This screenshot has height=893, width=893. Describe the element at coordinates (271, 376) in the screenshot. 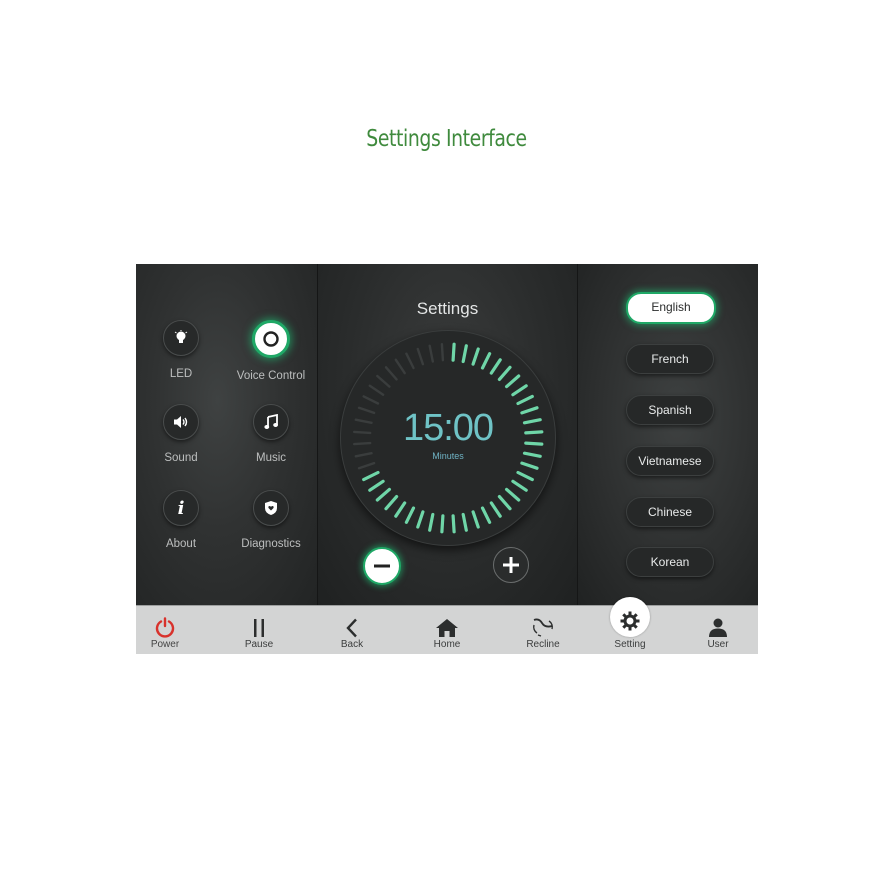

I see `feature-label: Voice Control` at that location.